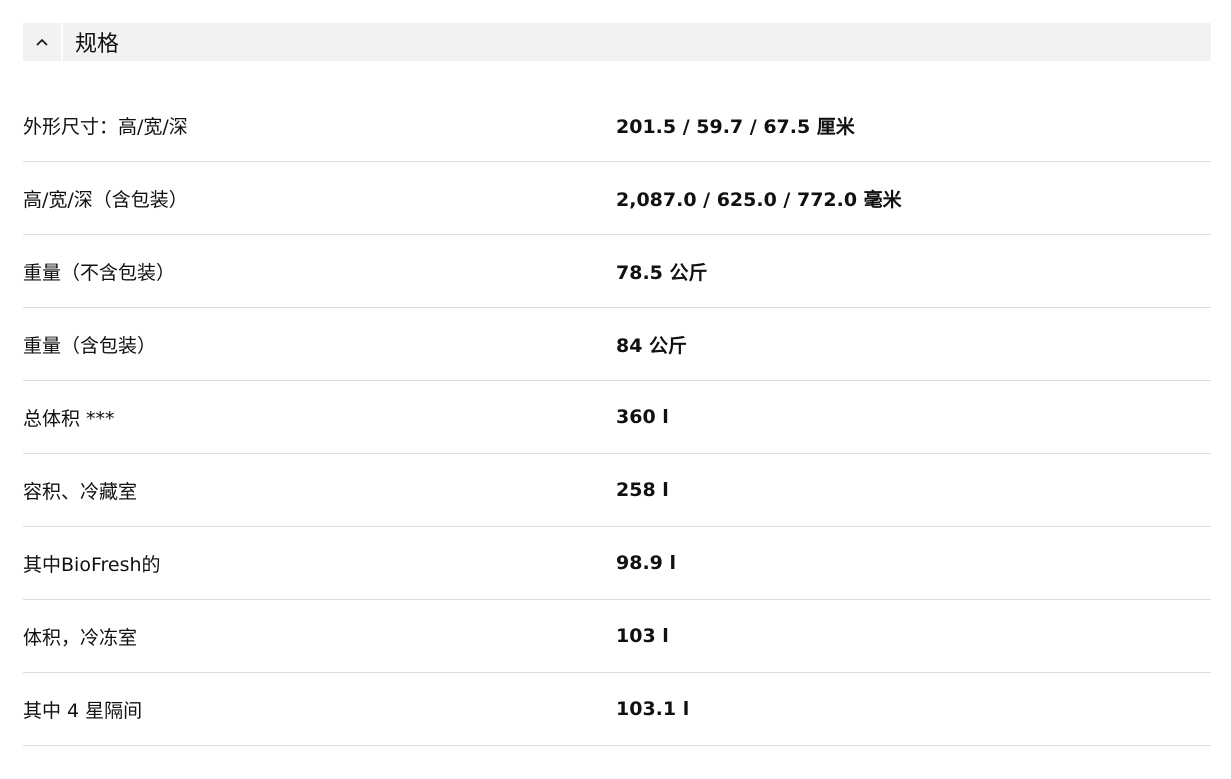  What do you see at coordinates (83, 710) in the screenshot?
I see `spec-label: 其中 4 星隔间` at bounding box center [83, 710].